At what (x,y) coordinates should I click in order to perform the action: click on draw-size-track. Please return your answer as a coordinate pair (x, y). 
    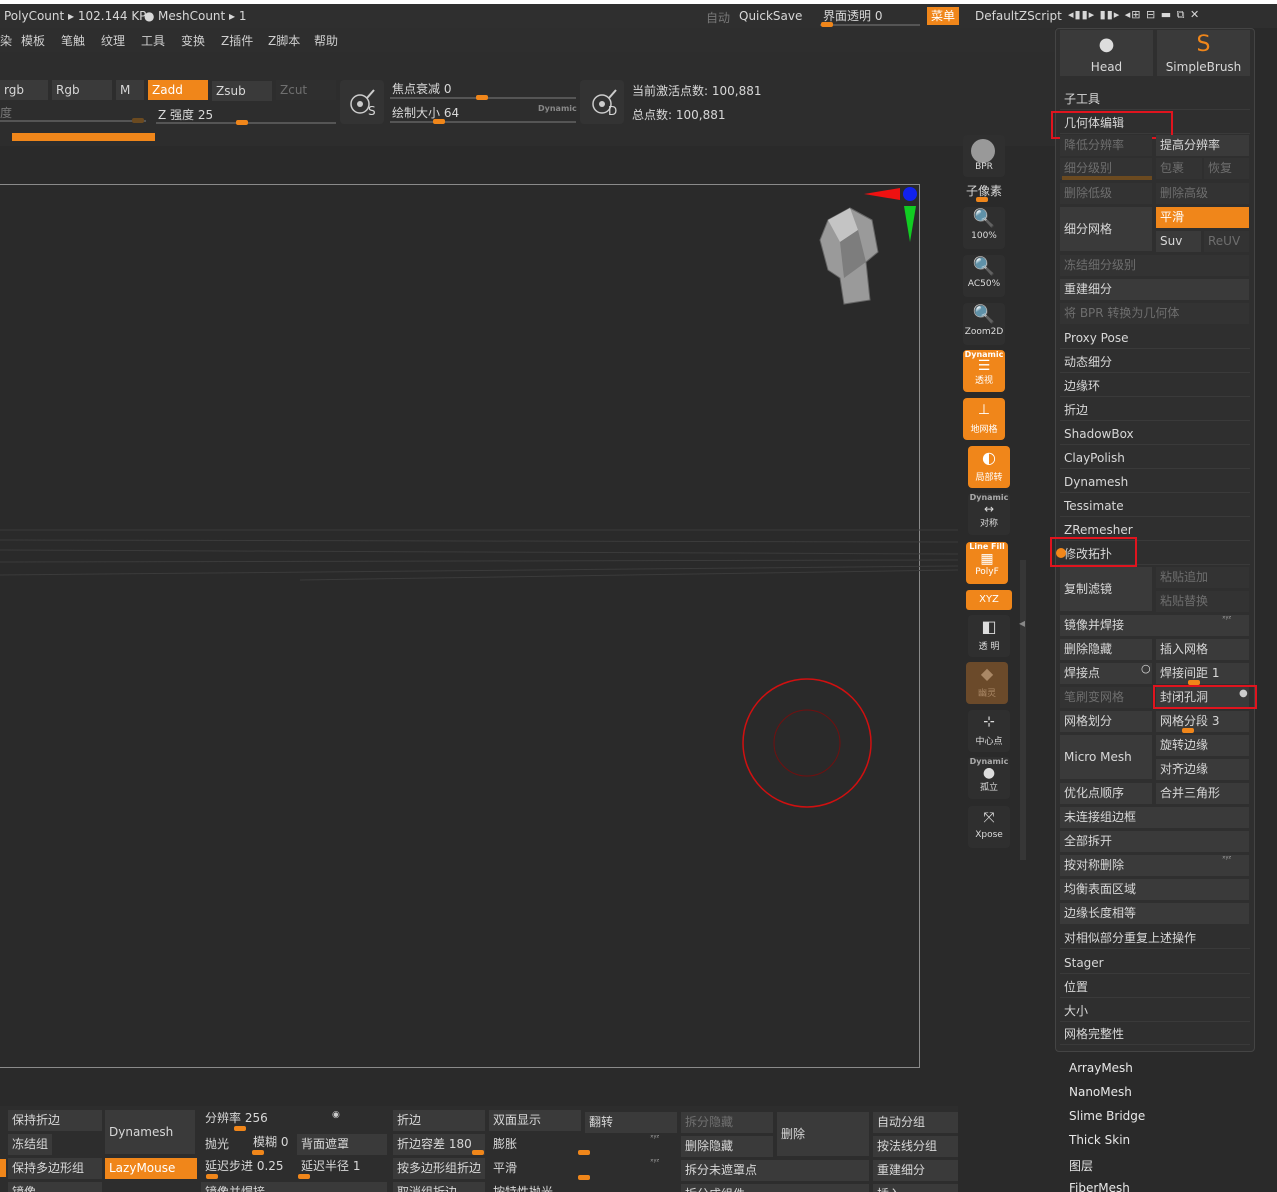
    Looking at the image, I should click on (483, 122).